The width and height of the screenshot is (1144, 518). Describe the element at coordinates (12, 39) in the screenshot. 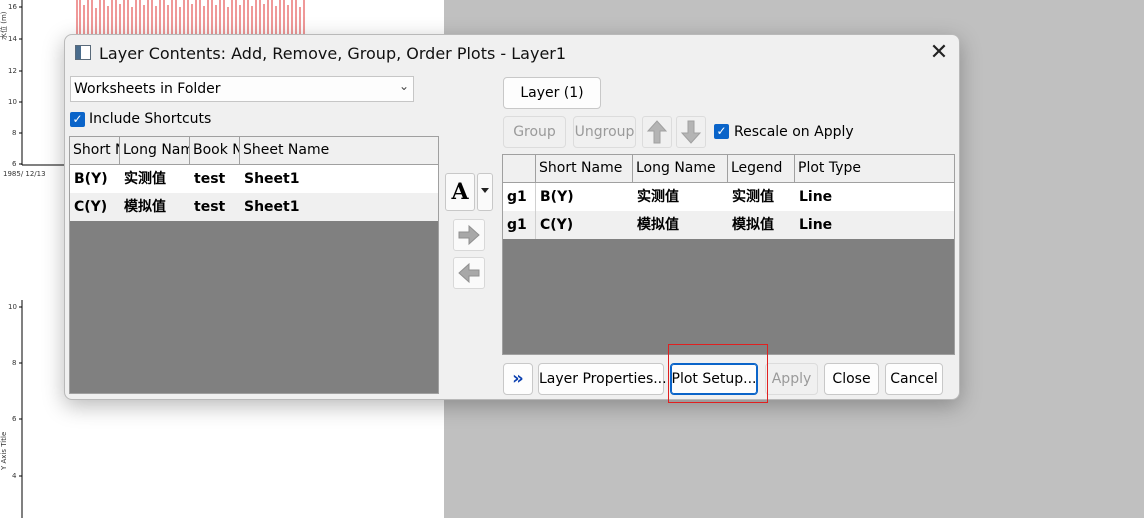

I see `y-tick: 14` at that location.